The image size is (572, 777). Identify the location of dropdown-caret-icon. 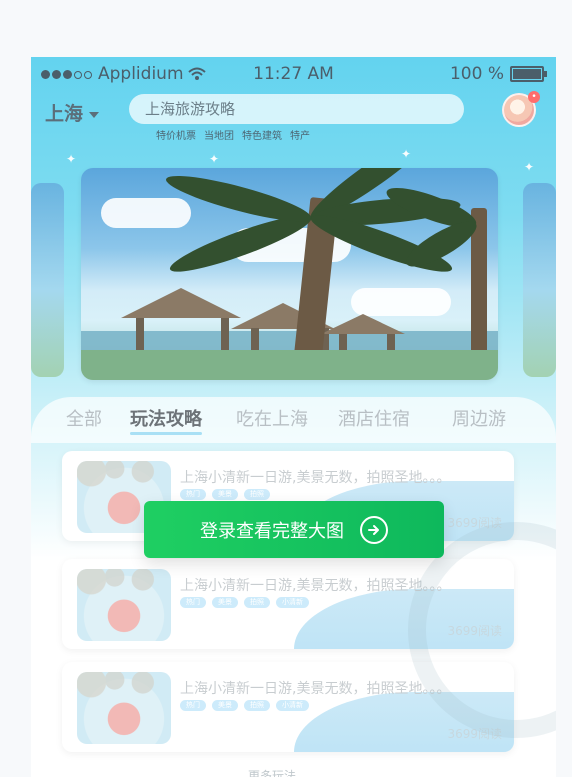
(94, 114).